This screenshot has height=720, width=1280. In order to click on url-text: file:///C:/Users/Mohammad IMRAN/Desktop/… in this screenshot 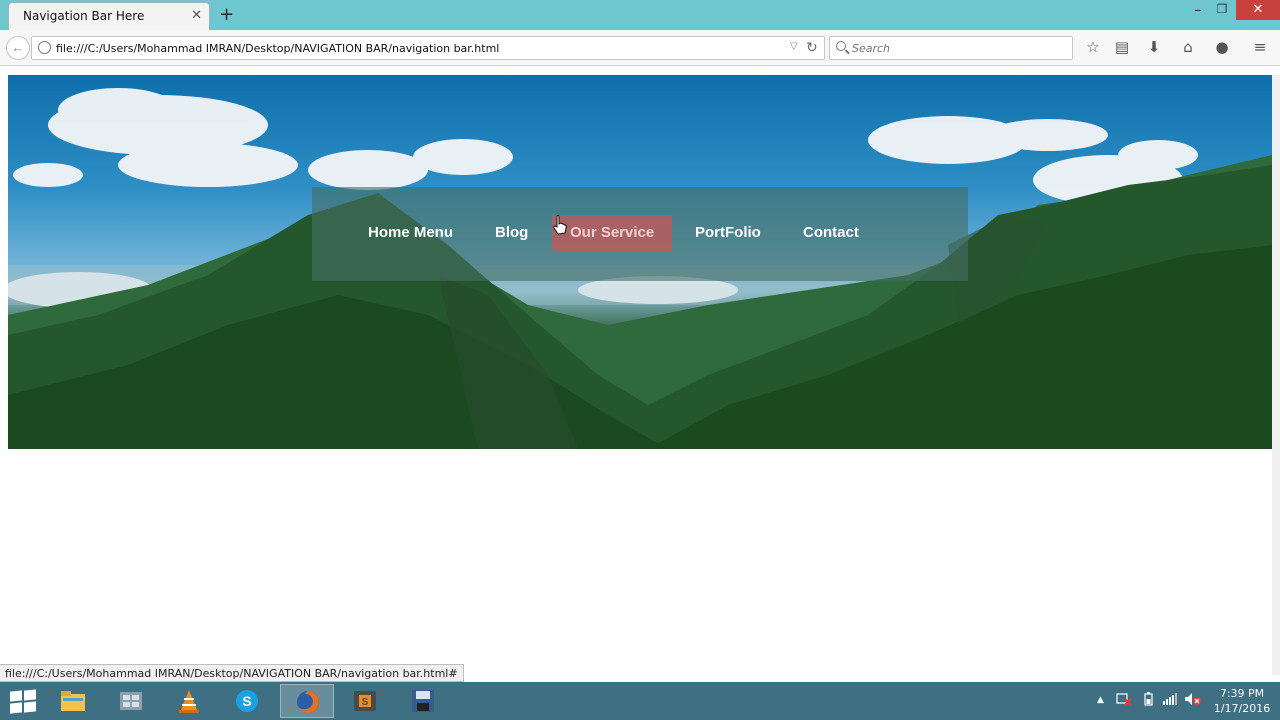, I will do `click(277, 48)`.